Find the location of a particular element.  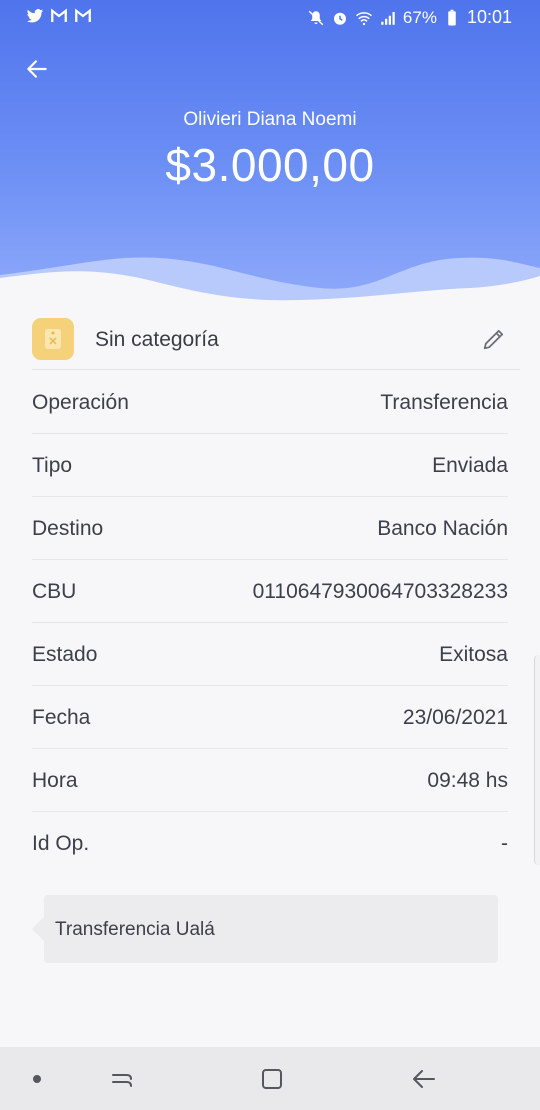

detail-row-tipo: Tipo Enviada is located at coordinates (270, 465).